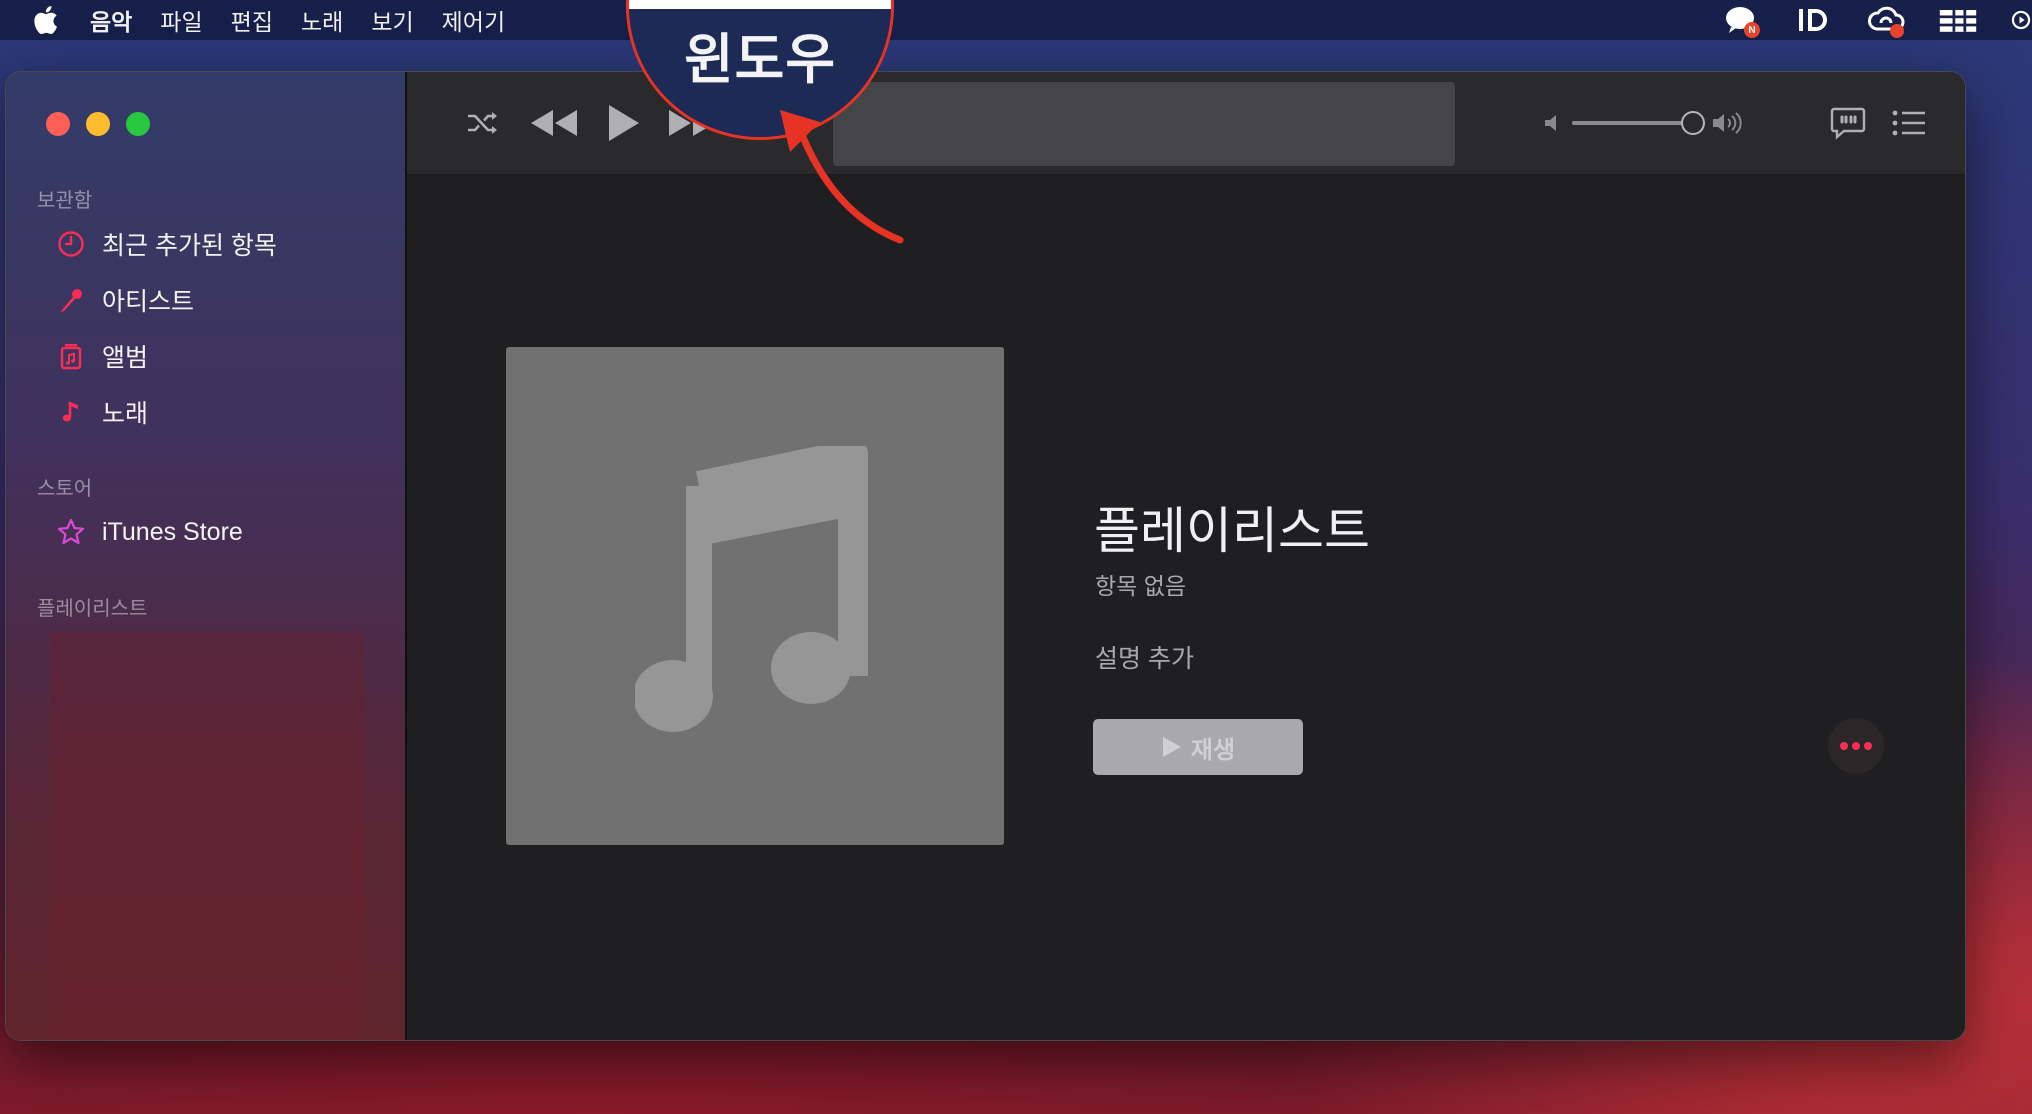  I want to click on menu-file: 파일, so click(181, 20).